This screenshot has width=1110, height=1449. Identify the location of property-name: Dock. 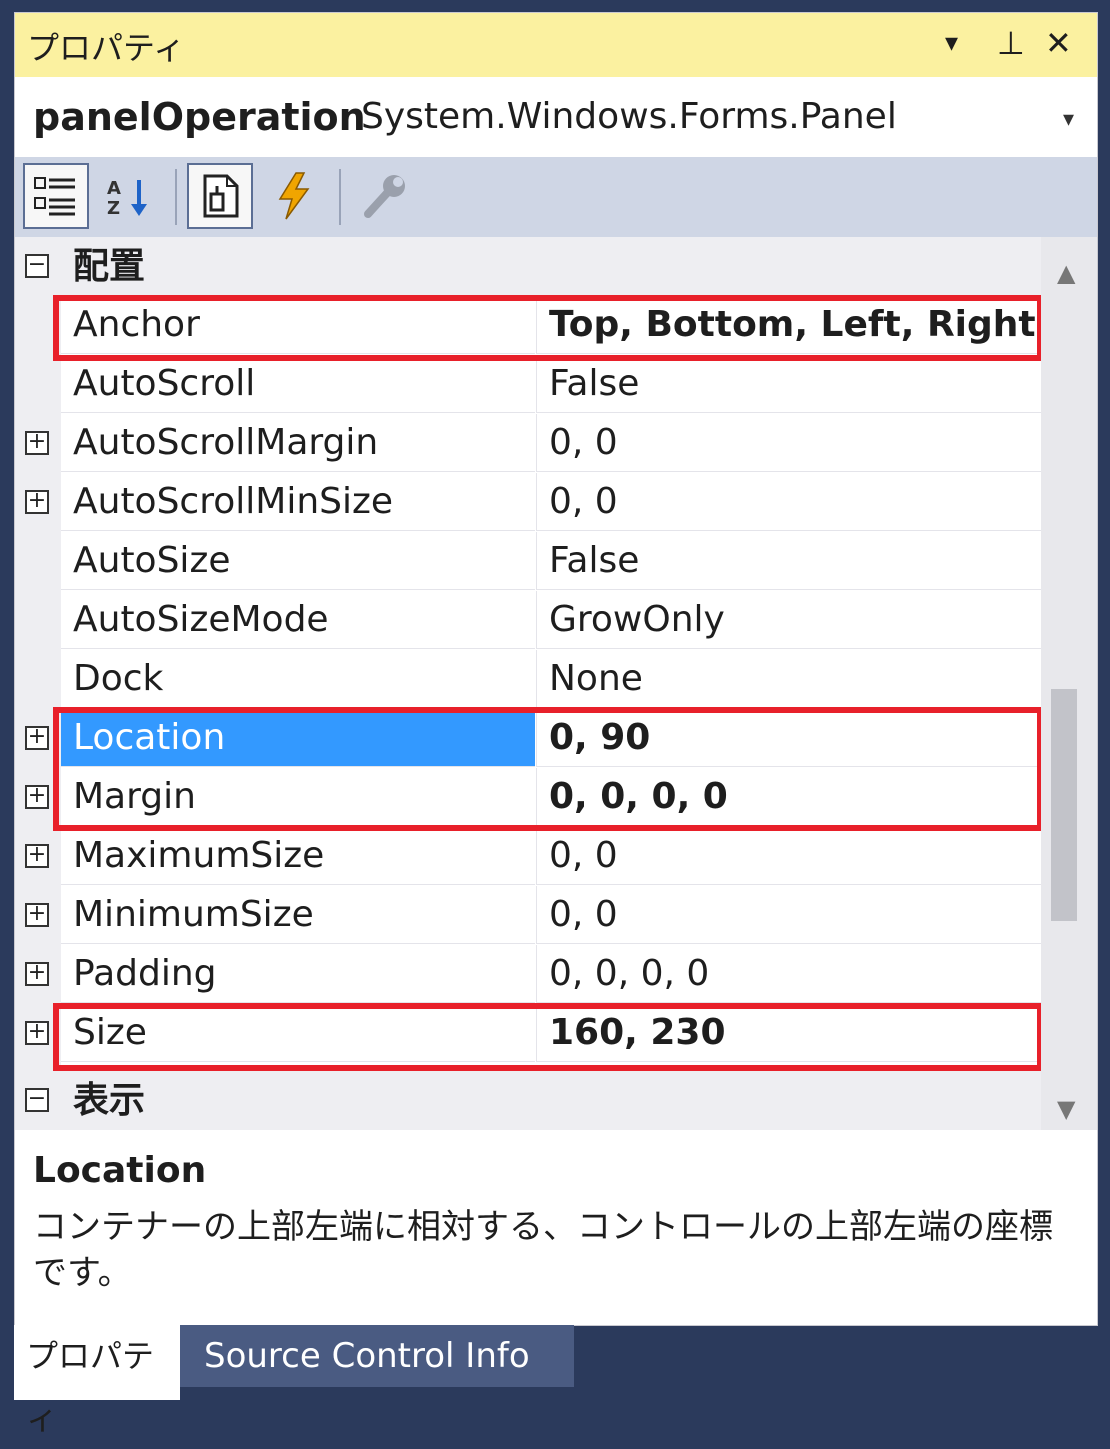
(298, 679).